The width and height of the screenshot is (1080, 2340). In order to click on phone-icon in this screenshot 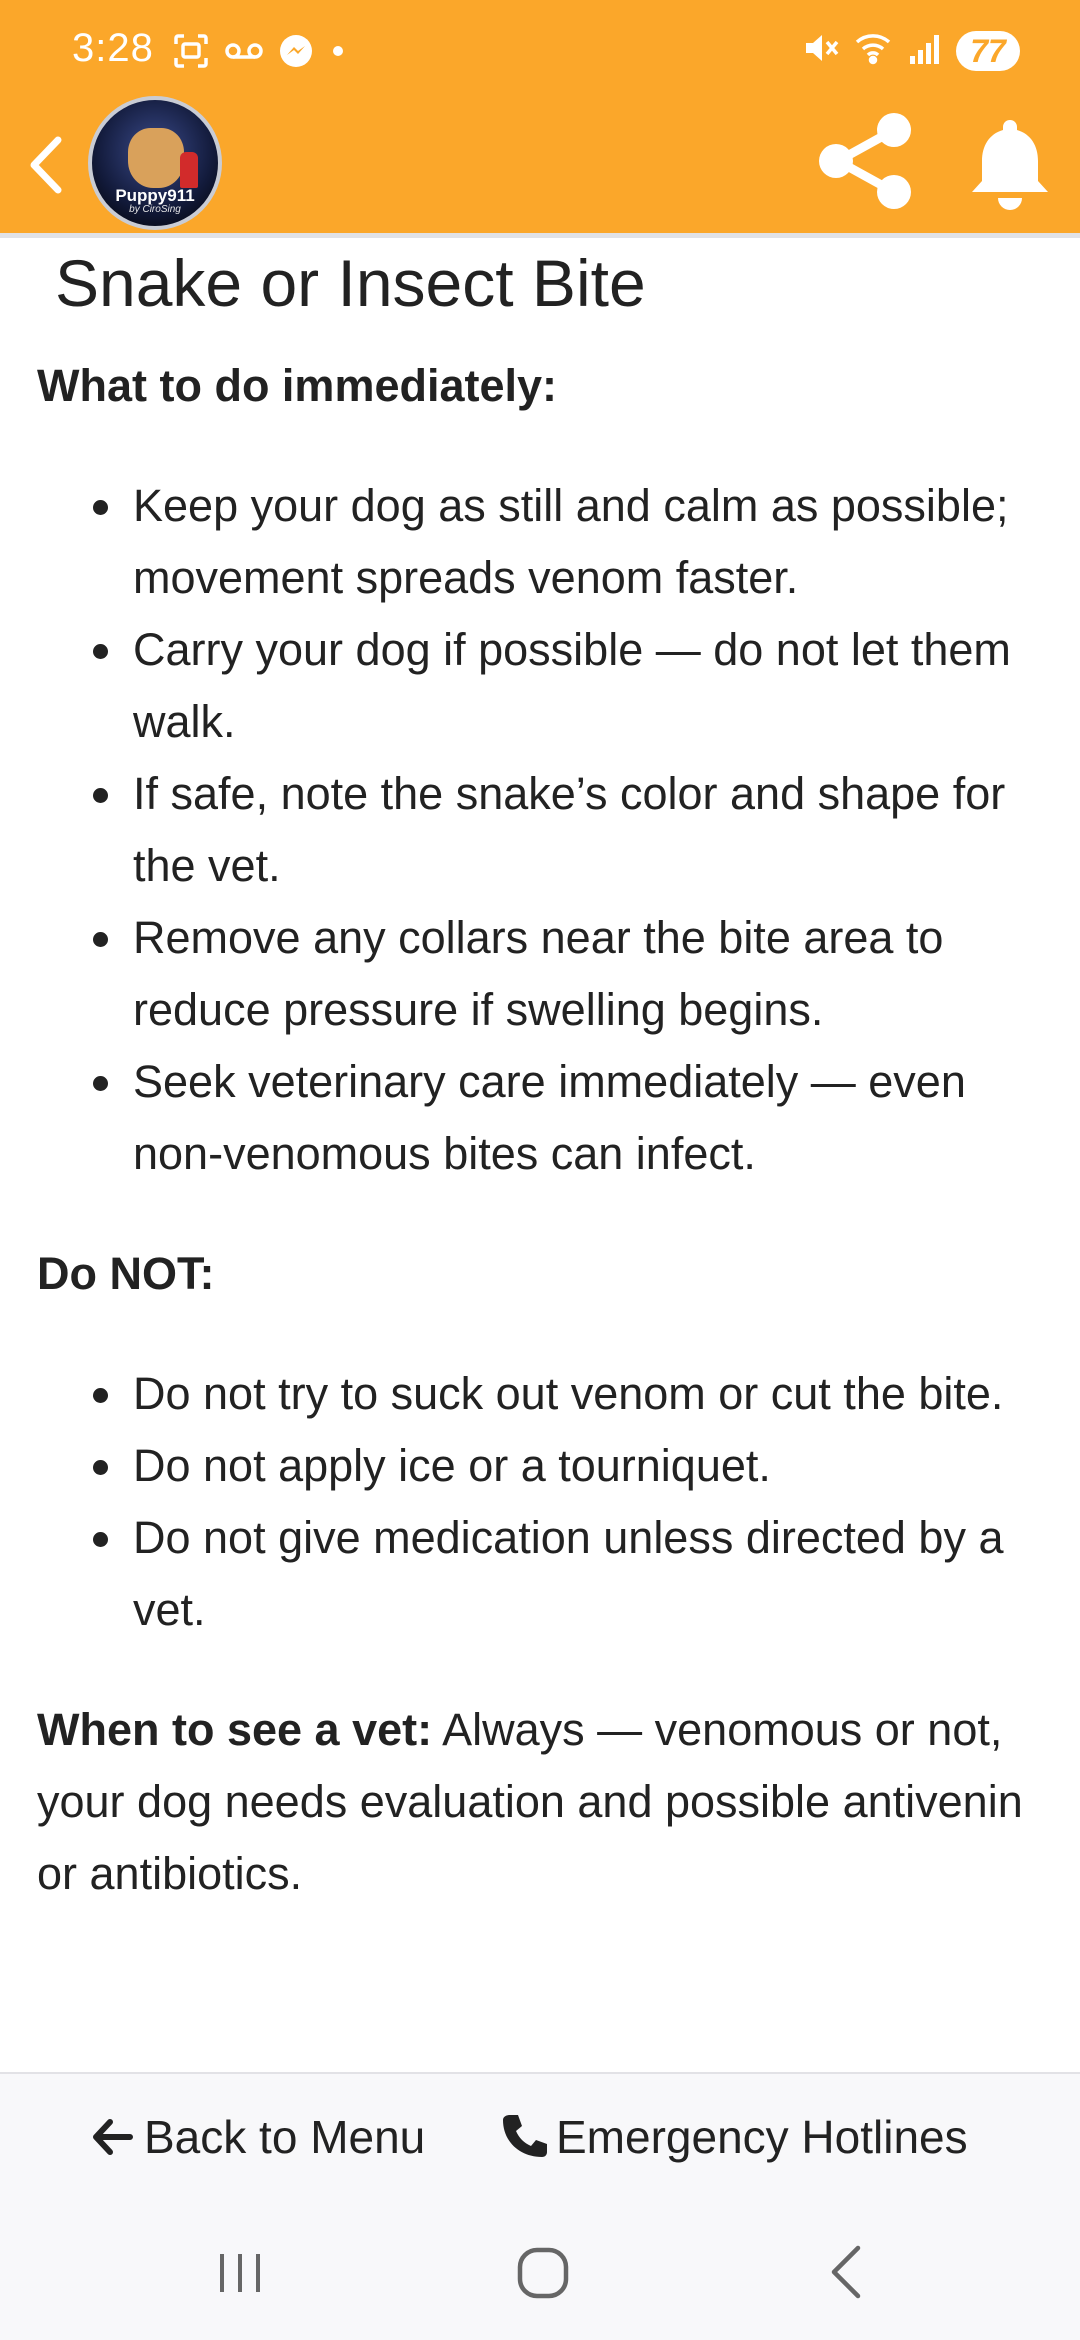, I will do `click(525, 2136)`.